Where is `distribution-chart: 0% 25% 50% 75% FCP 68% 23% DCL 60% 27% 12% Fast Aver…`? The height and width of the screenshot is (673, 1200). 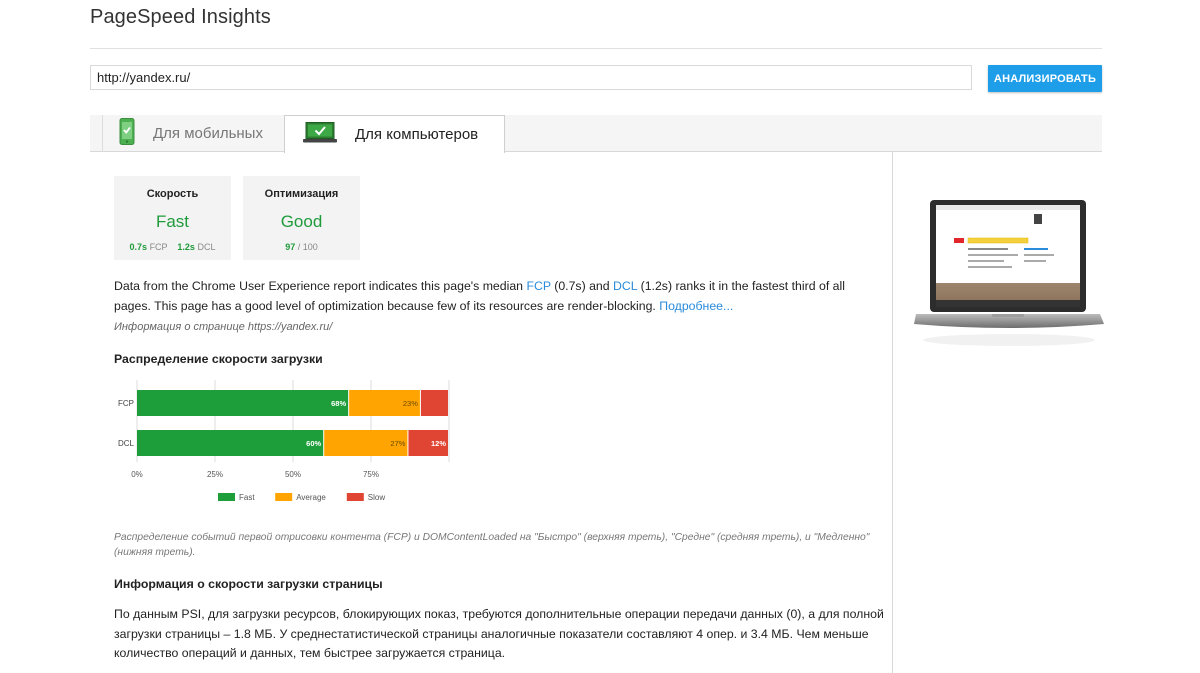
distribution-chart: 0% 25% 50% 75% FCP 68% 23% DCL 60% 27% 12% Fast Aver… is located at coordinates (284, 441).